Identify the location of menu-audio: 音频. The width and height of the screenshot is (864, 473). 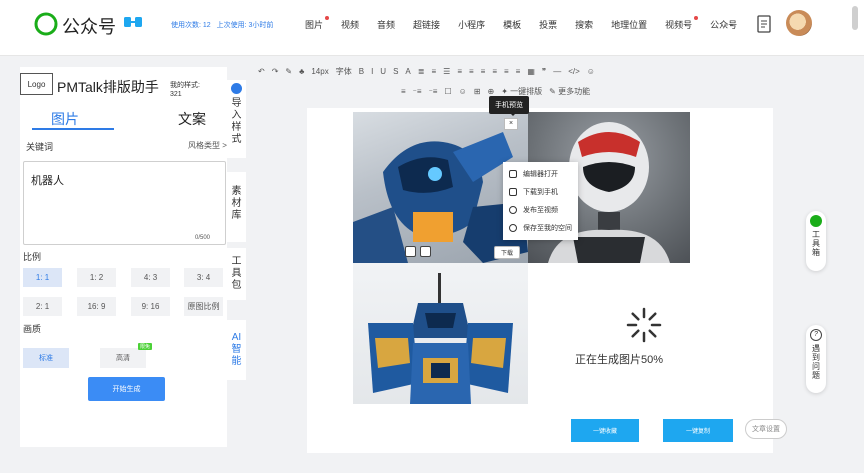
(386, 24).